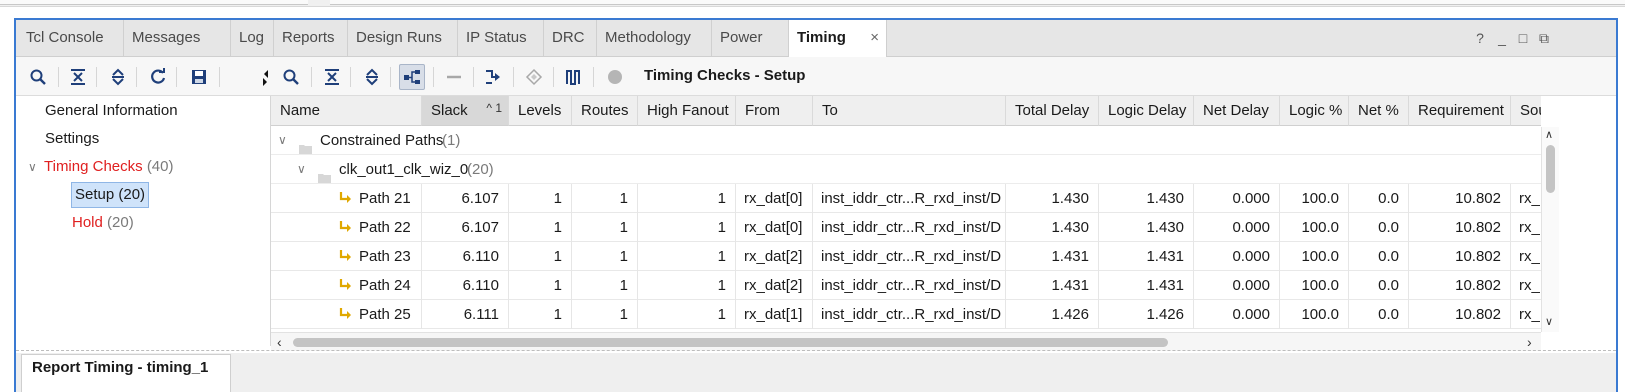  Describe the element at coordinates (403, 38) in the screenshot. I see `tab-design-runs: Design Runs` at that location.